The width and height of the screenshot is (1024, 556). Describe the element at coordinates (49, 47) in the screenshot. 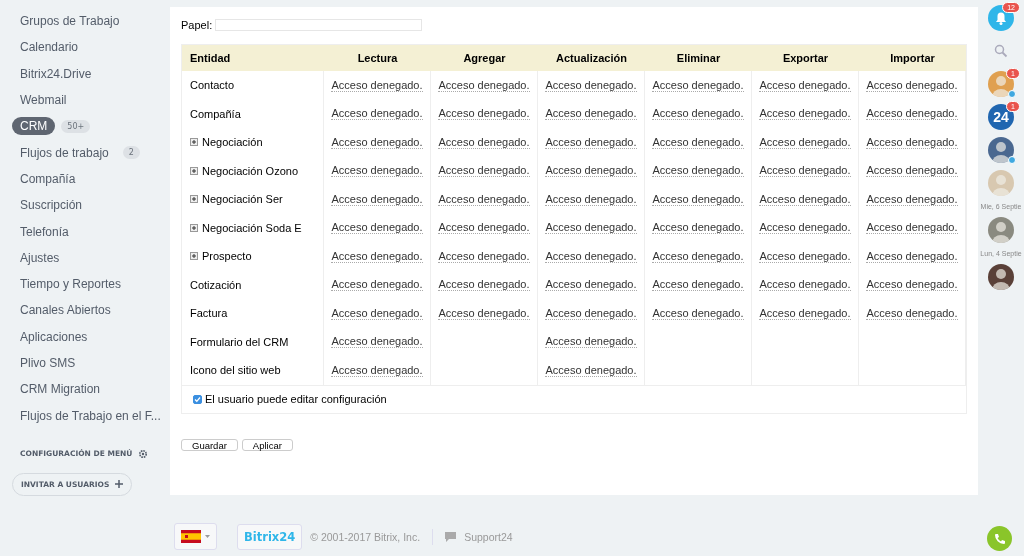

I see `sidebar-item: Calendario` at that location.